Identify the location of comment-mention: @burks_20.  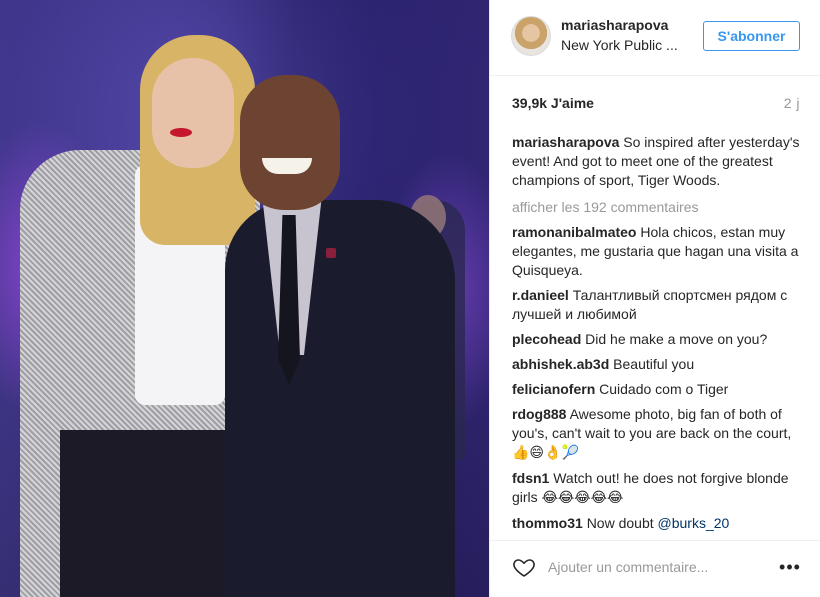
(694, 523).